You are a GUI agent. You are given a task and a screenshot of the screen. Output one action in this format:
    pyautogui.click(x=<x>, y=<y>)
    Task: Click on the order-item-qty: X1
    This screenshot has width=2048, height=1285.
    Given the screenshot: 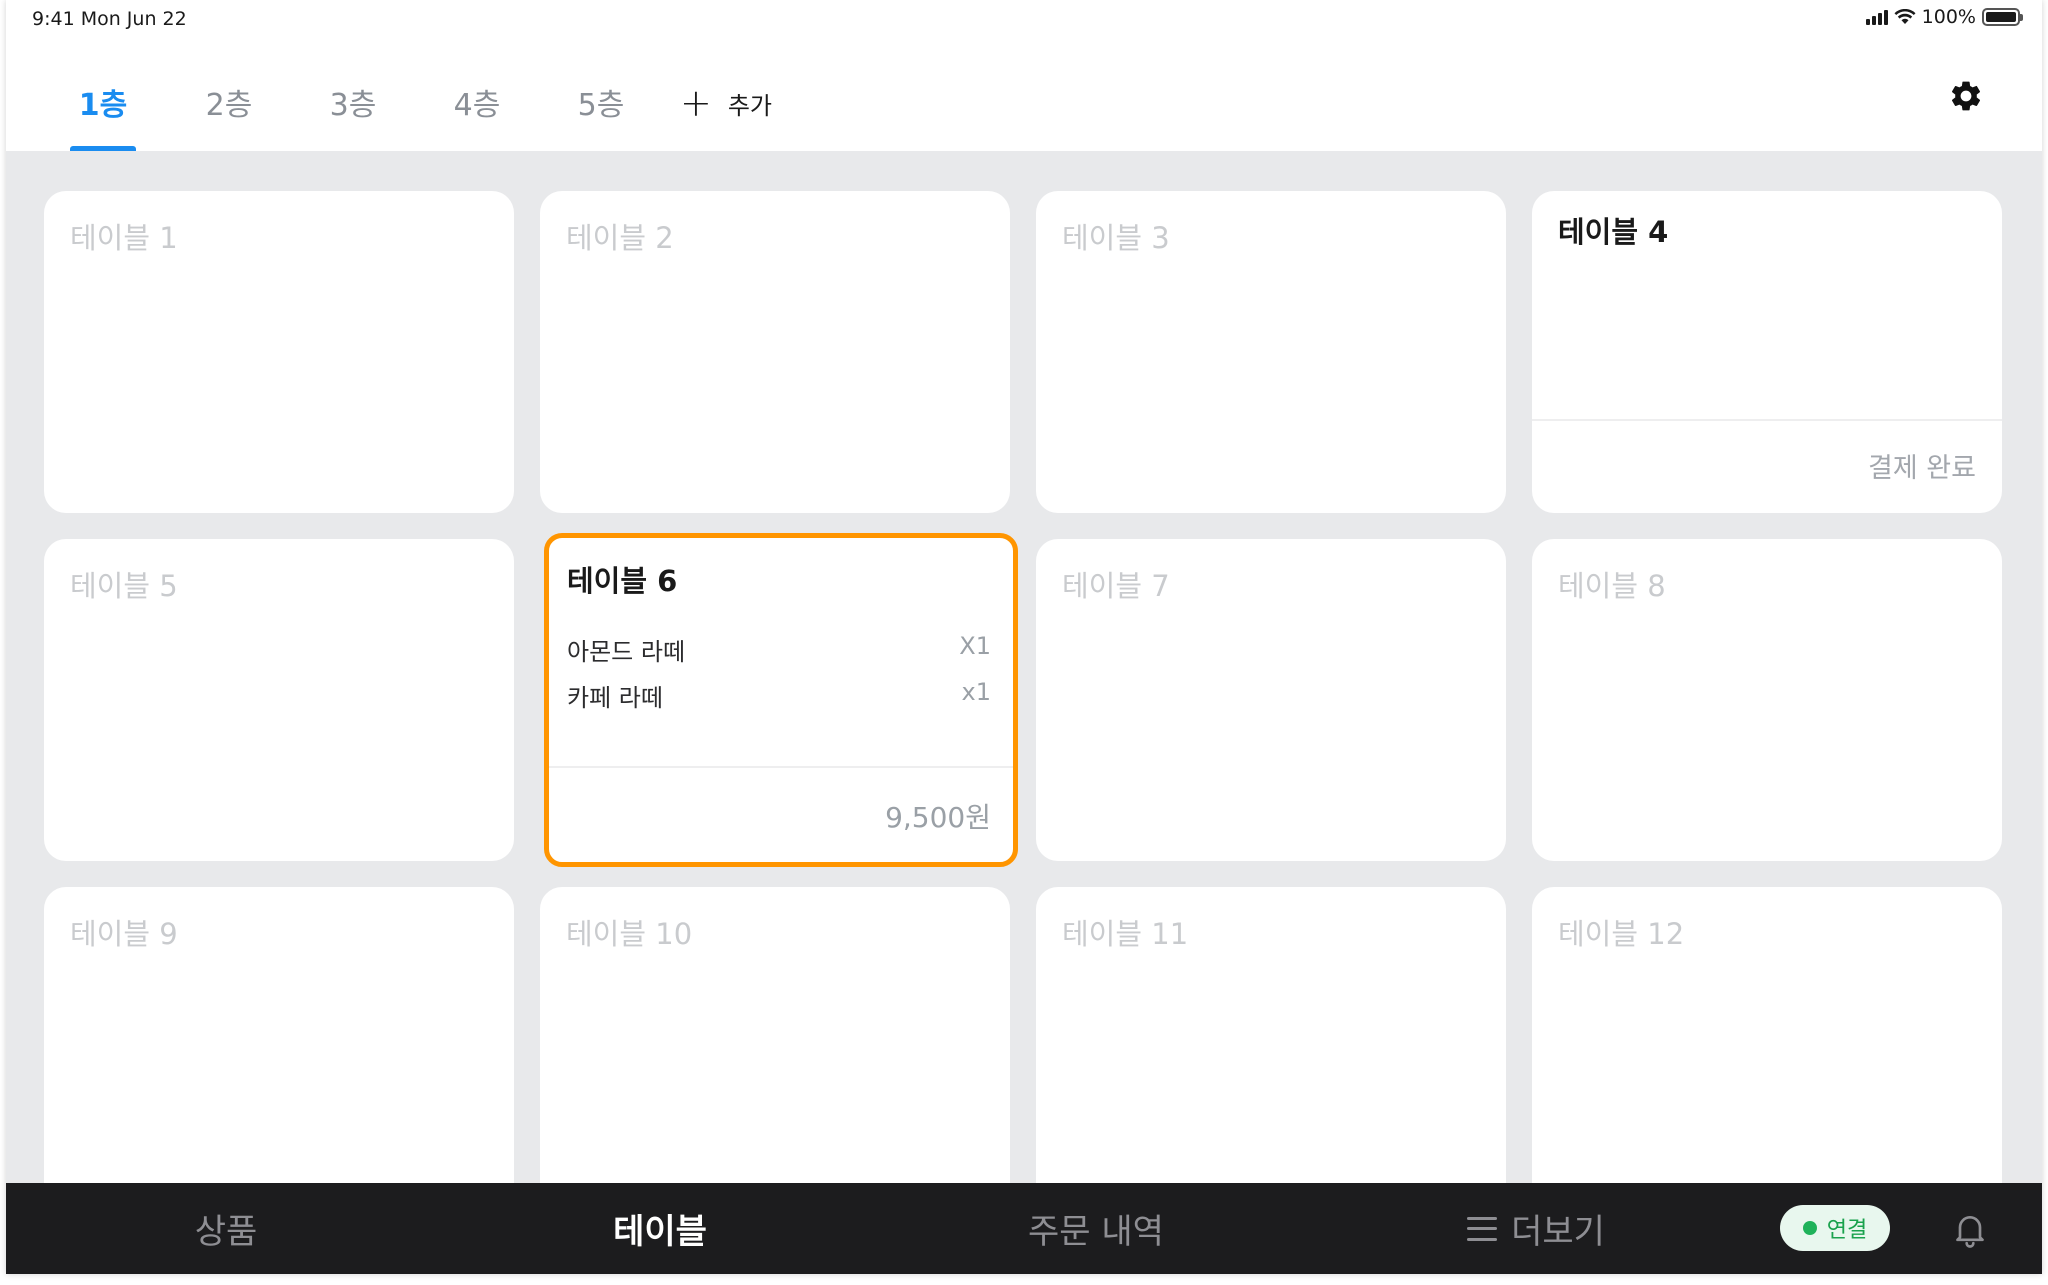 What is the action you would take?
    pyautogui.click(x=975, y=646)
    